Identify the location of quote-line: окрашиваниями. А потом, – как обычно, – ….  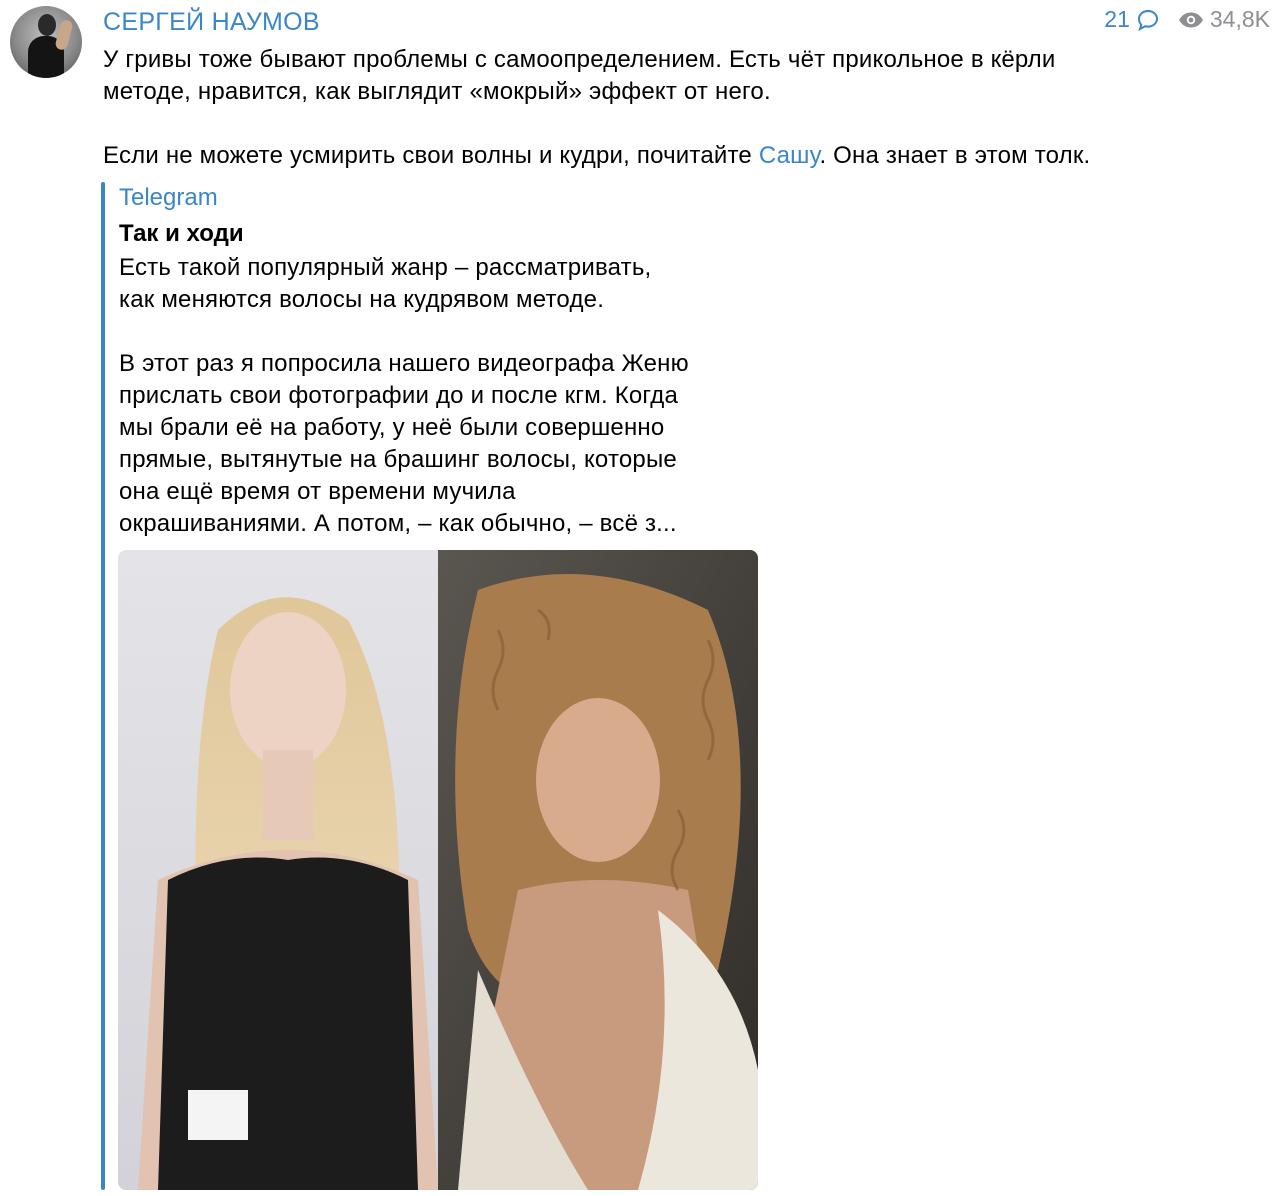
(398, 523).